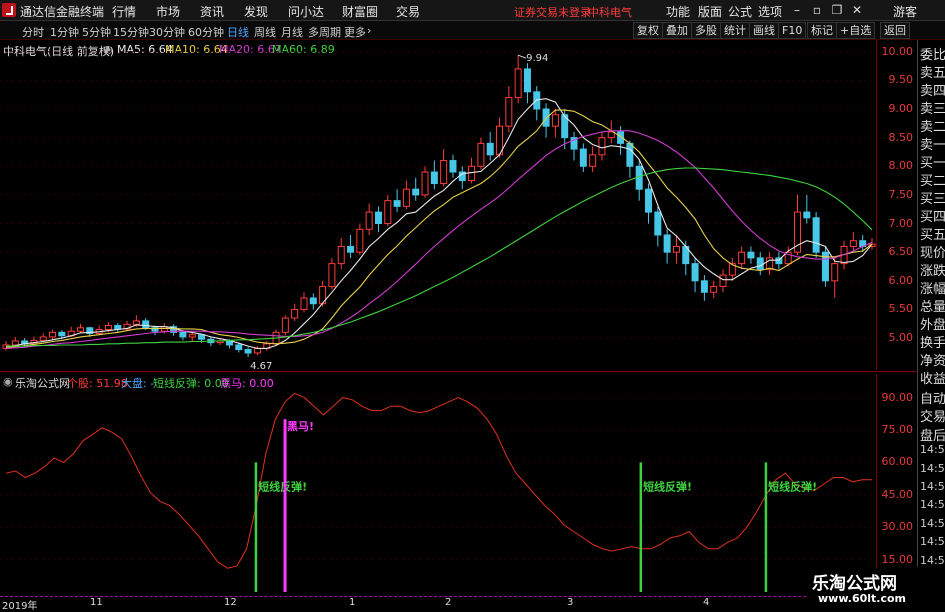 The width and height of the screenshot is (945, 612). I want to click on tab-more: 更多, so click(355, 32).